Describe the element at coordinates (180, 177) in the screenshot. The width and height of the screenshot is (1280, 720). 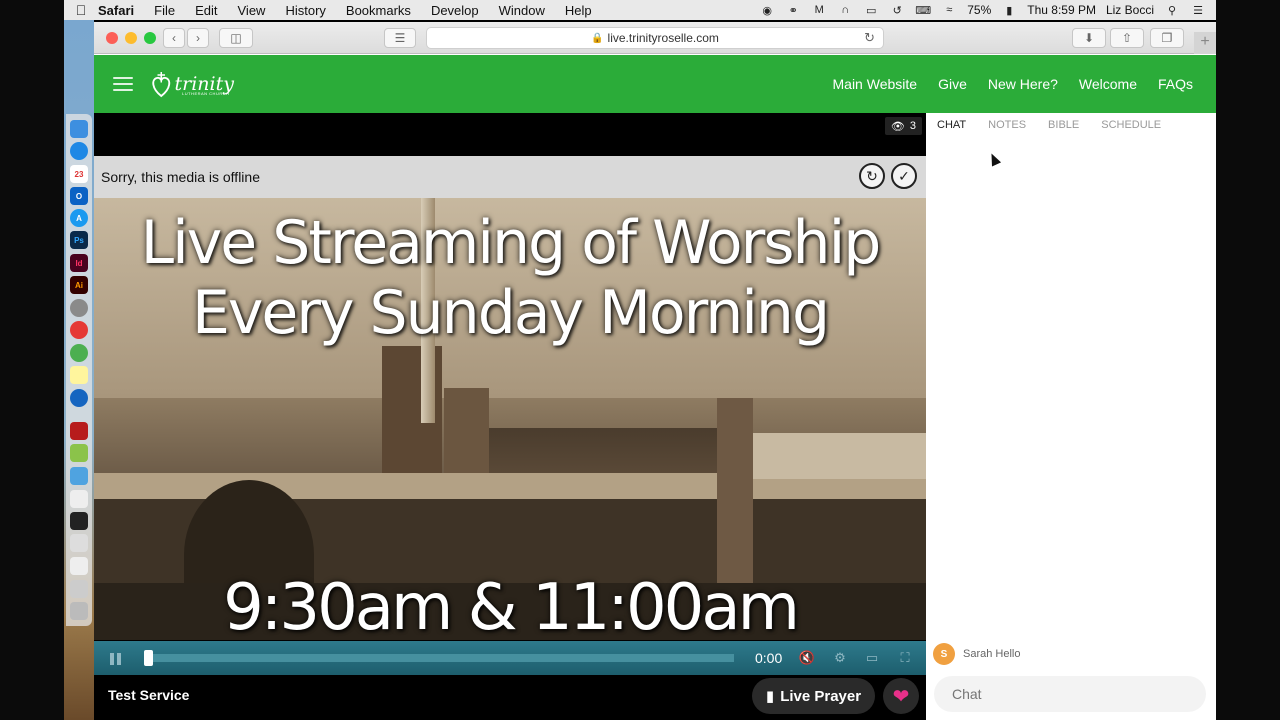
I see `offline-message: Sorry, this media is offline` at that location.